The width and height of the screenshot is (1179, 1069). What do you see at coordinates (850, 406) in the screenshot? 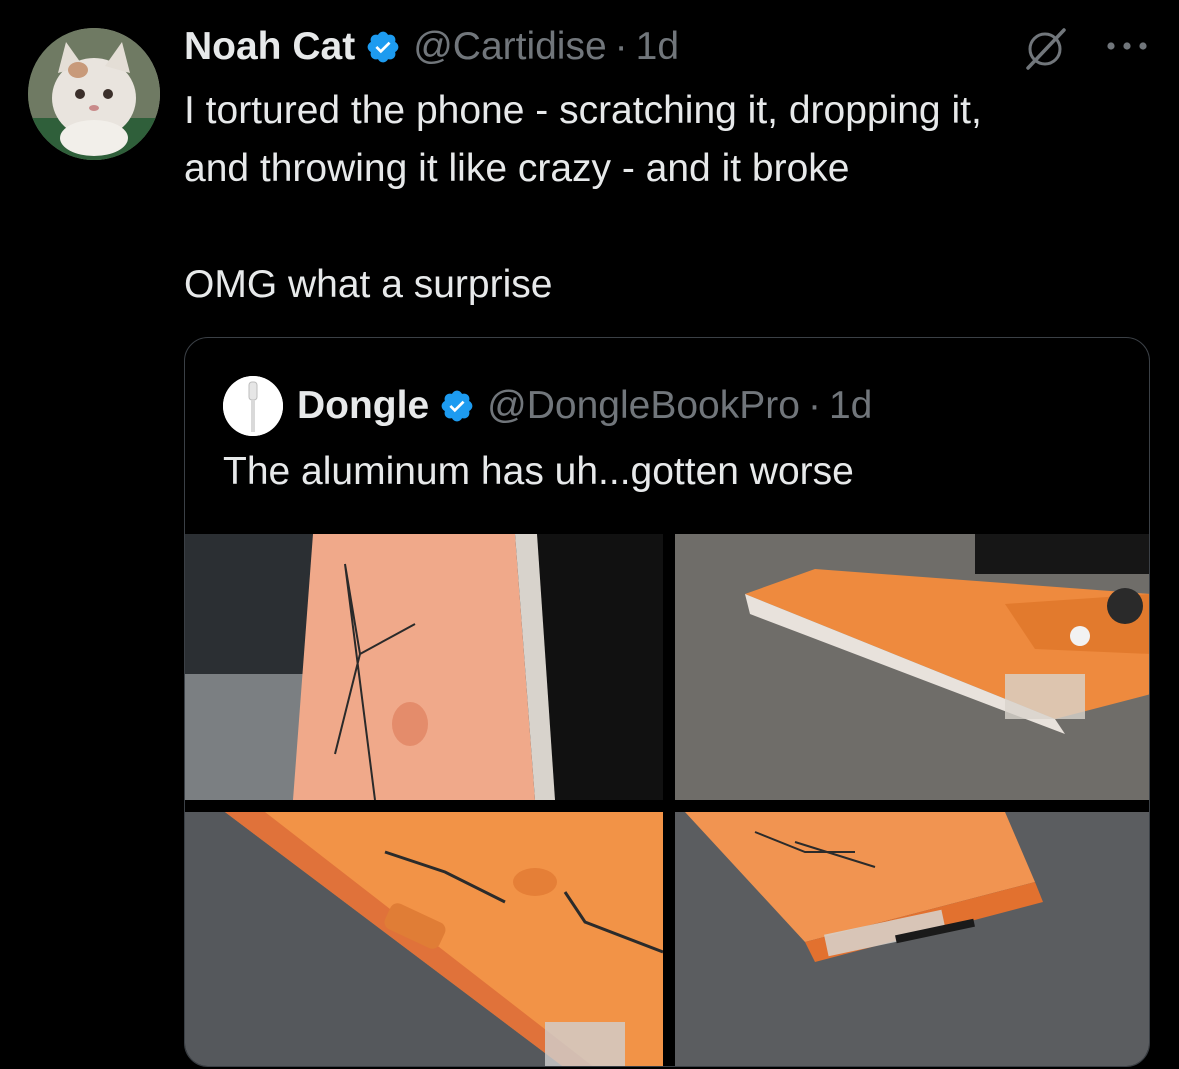
I see `quoted-tweet-timestamp: 1d` at bounding box center [850, 406].